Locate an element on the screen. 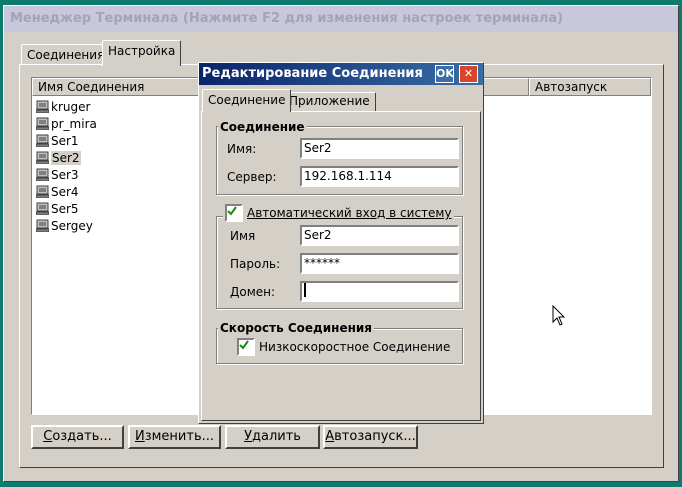 The image size is (682, 487). user-input: Ser2 is located at coordinates (379, 235).